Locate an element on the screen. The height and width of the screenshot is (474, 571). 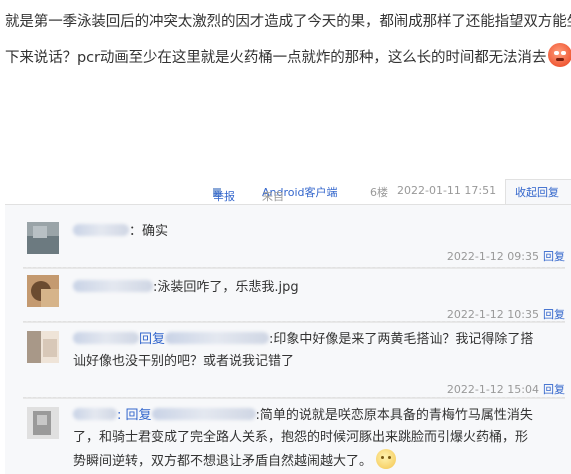
reply-line-1: 回复 :印象中好像是来了两黄毛搭讪？我记得除了搭 is located at coordinates (303, 340).